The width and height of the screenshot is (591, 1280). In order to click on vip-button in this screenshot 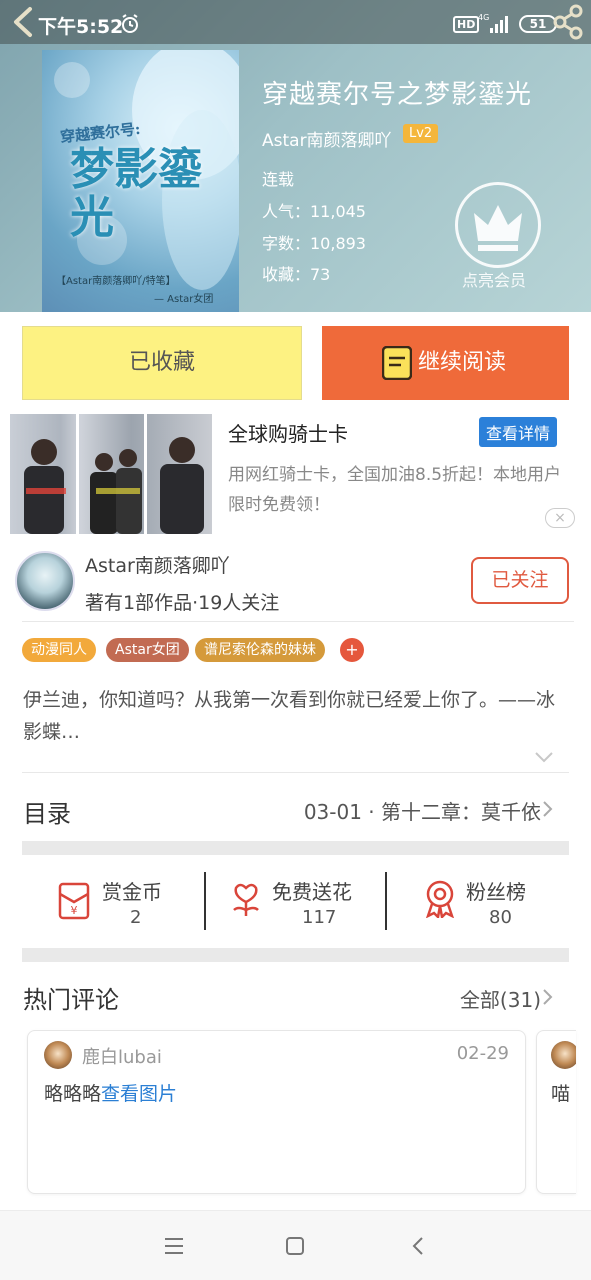, I will do `click(498, 225)`.